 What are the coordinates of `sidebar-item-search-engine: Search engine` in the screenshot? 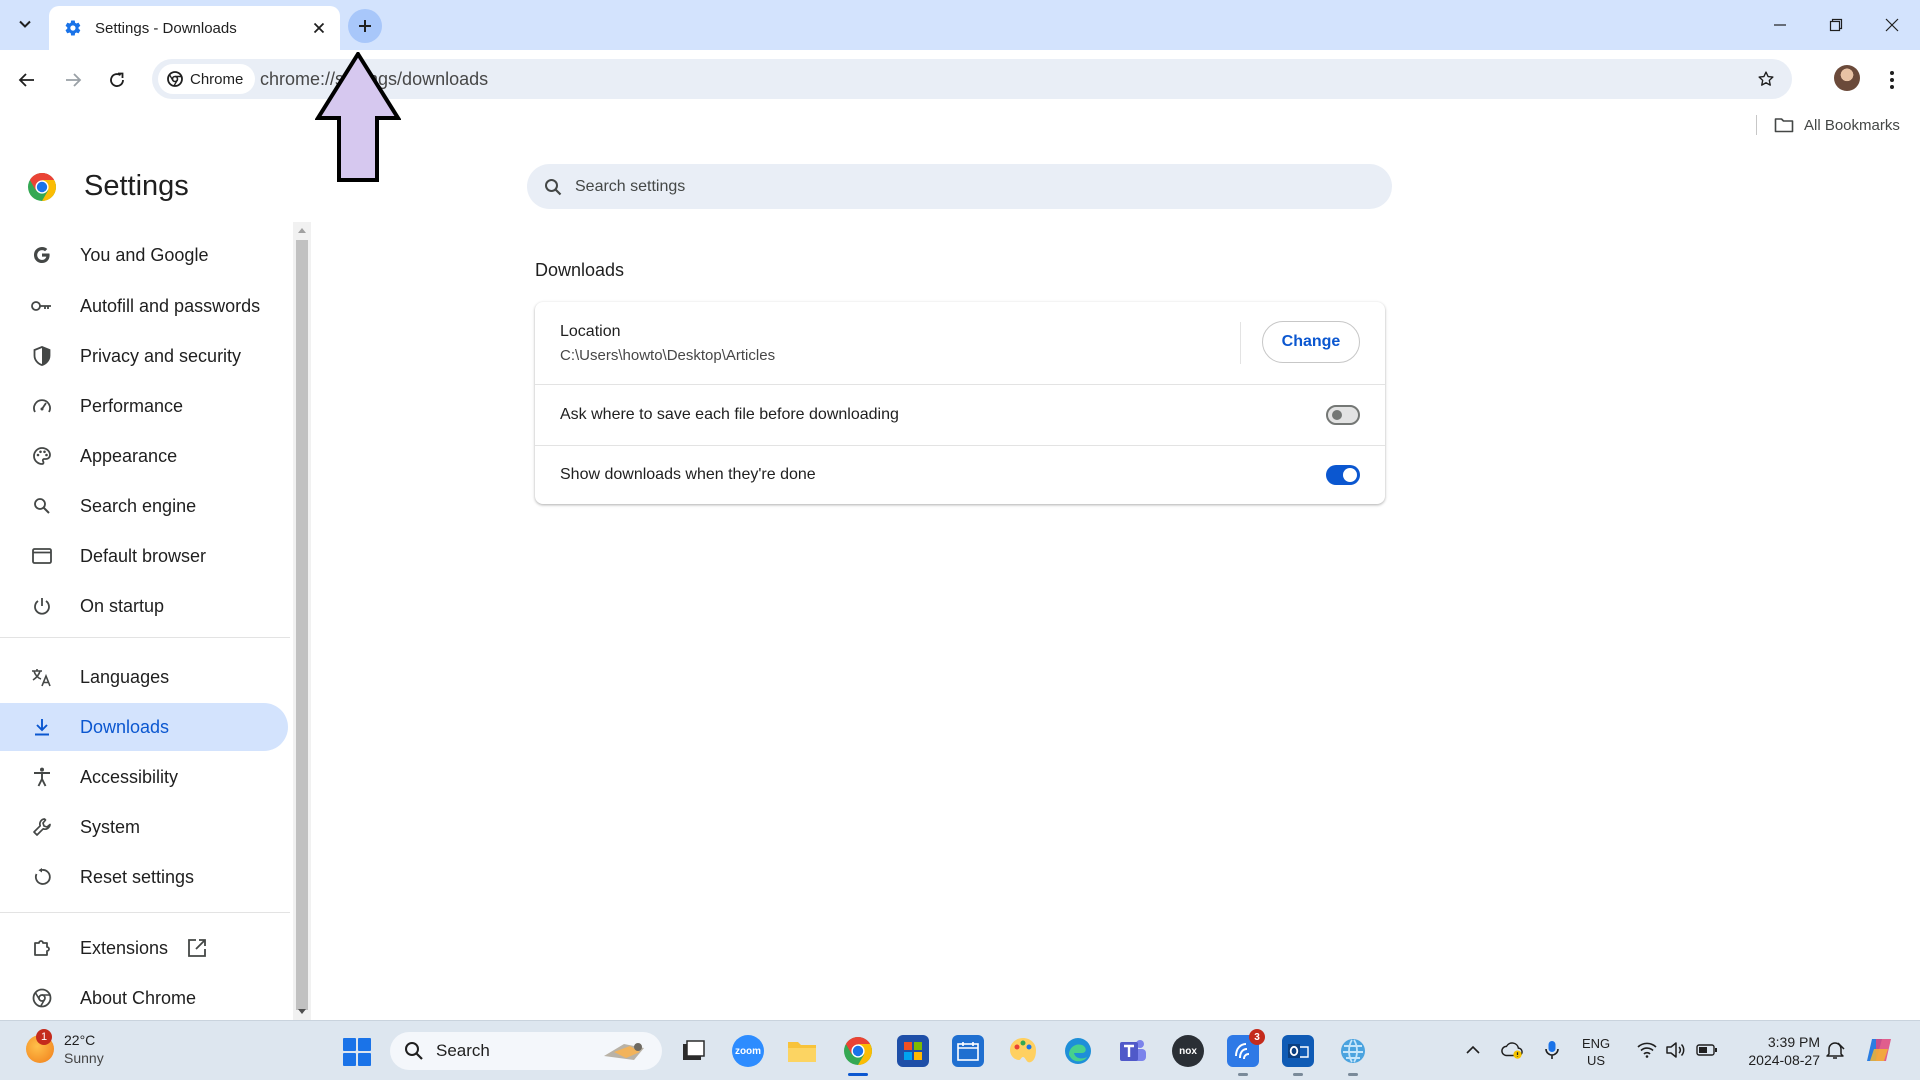 It's located at (144, 506).